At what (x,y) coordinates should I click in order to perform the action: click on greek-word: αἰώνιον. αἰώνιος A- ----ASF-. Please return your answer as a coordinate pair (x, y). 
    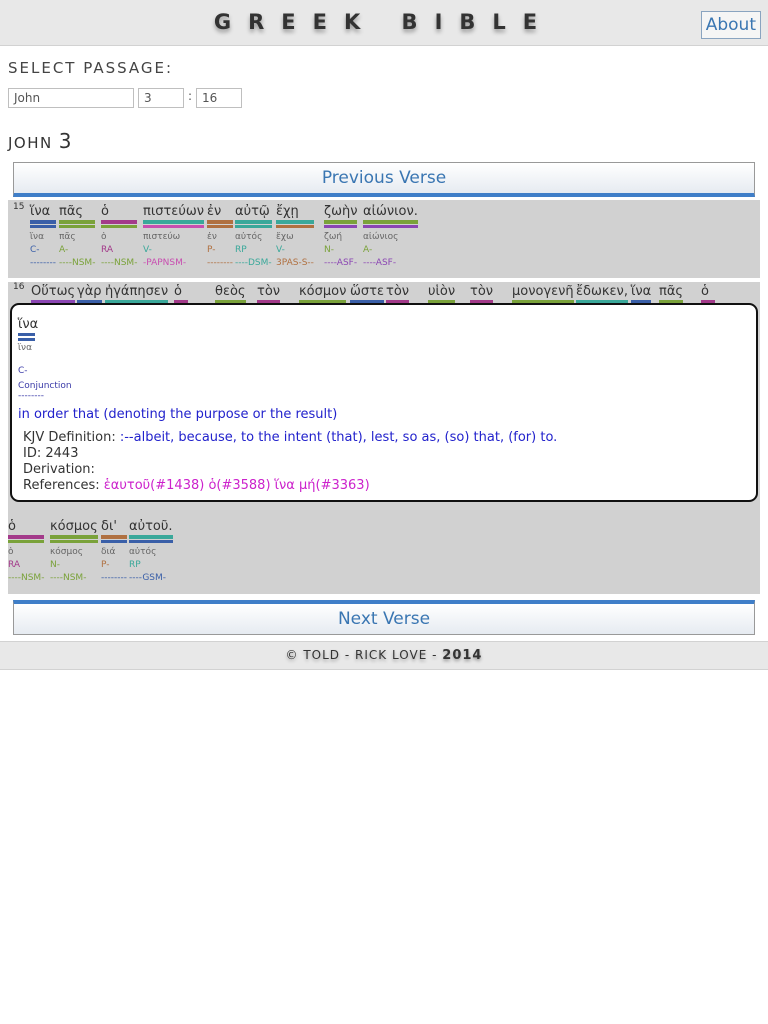
    Looking at the image, I should click on (390, 236).